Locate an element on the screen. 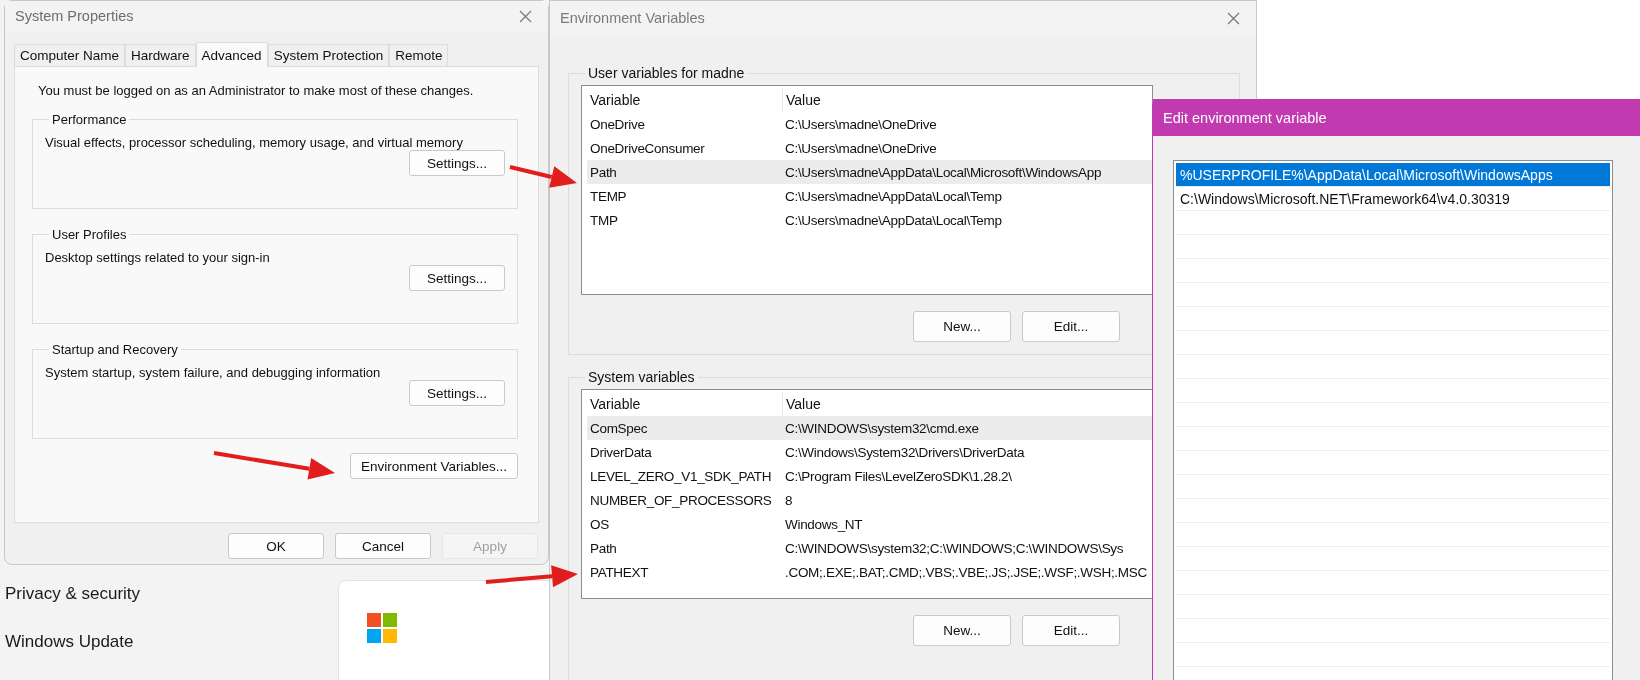 The width and height of the screenshot is (1640, 680). tab: Advanced is located at coordinates (231, 54).